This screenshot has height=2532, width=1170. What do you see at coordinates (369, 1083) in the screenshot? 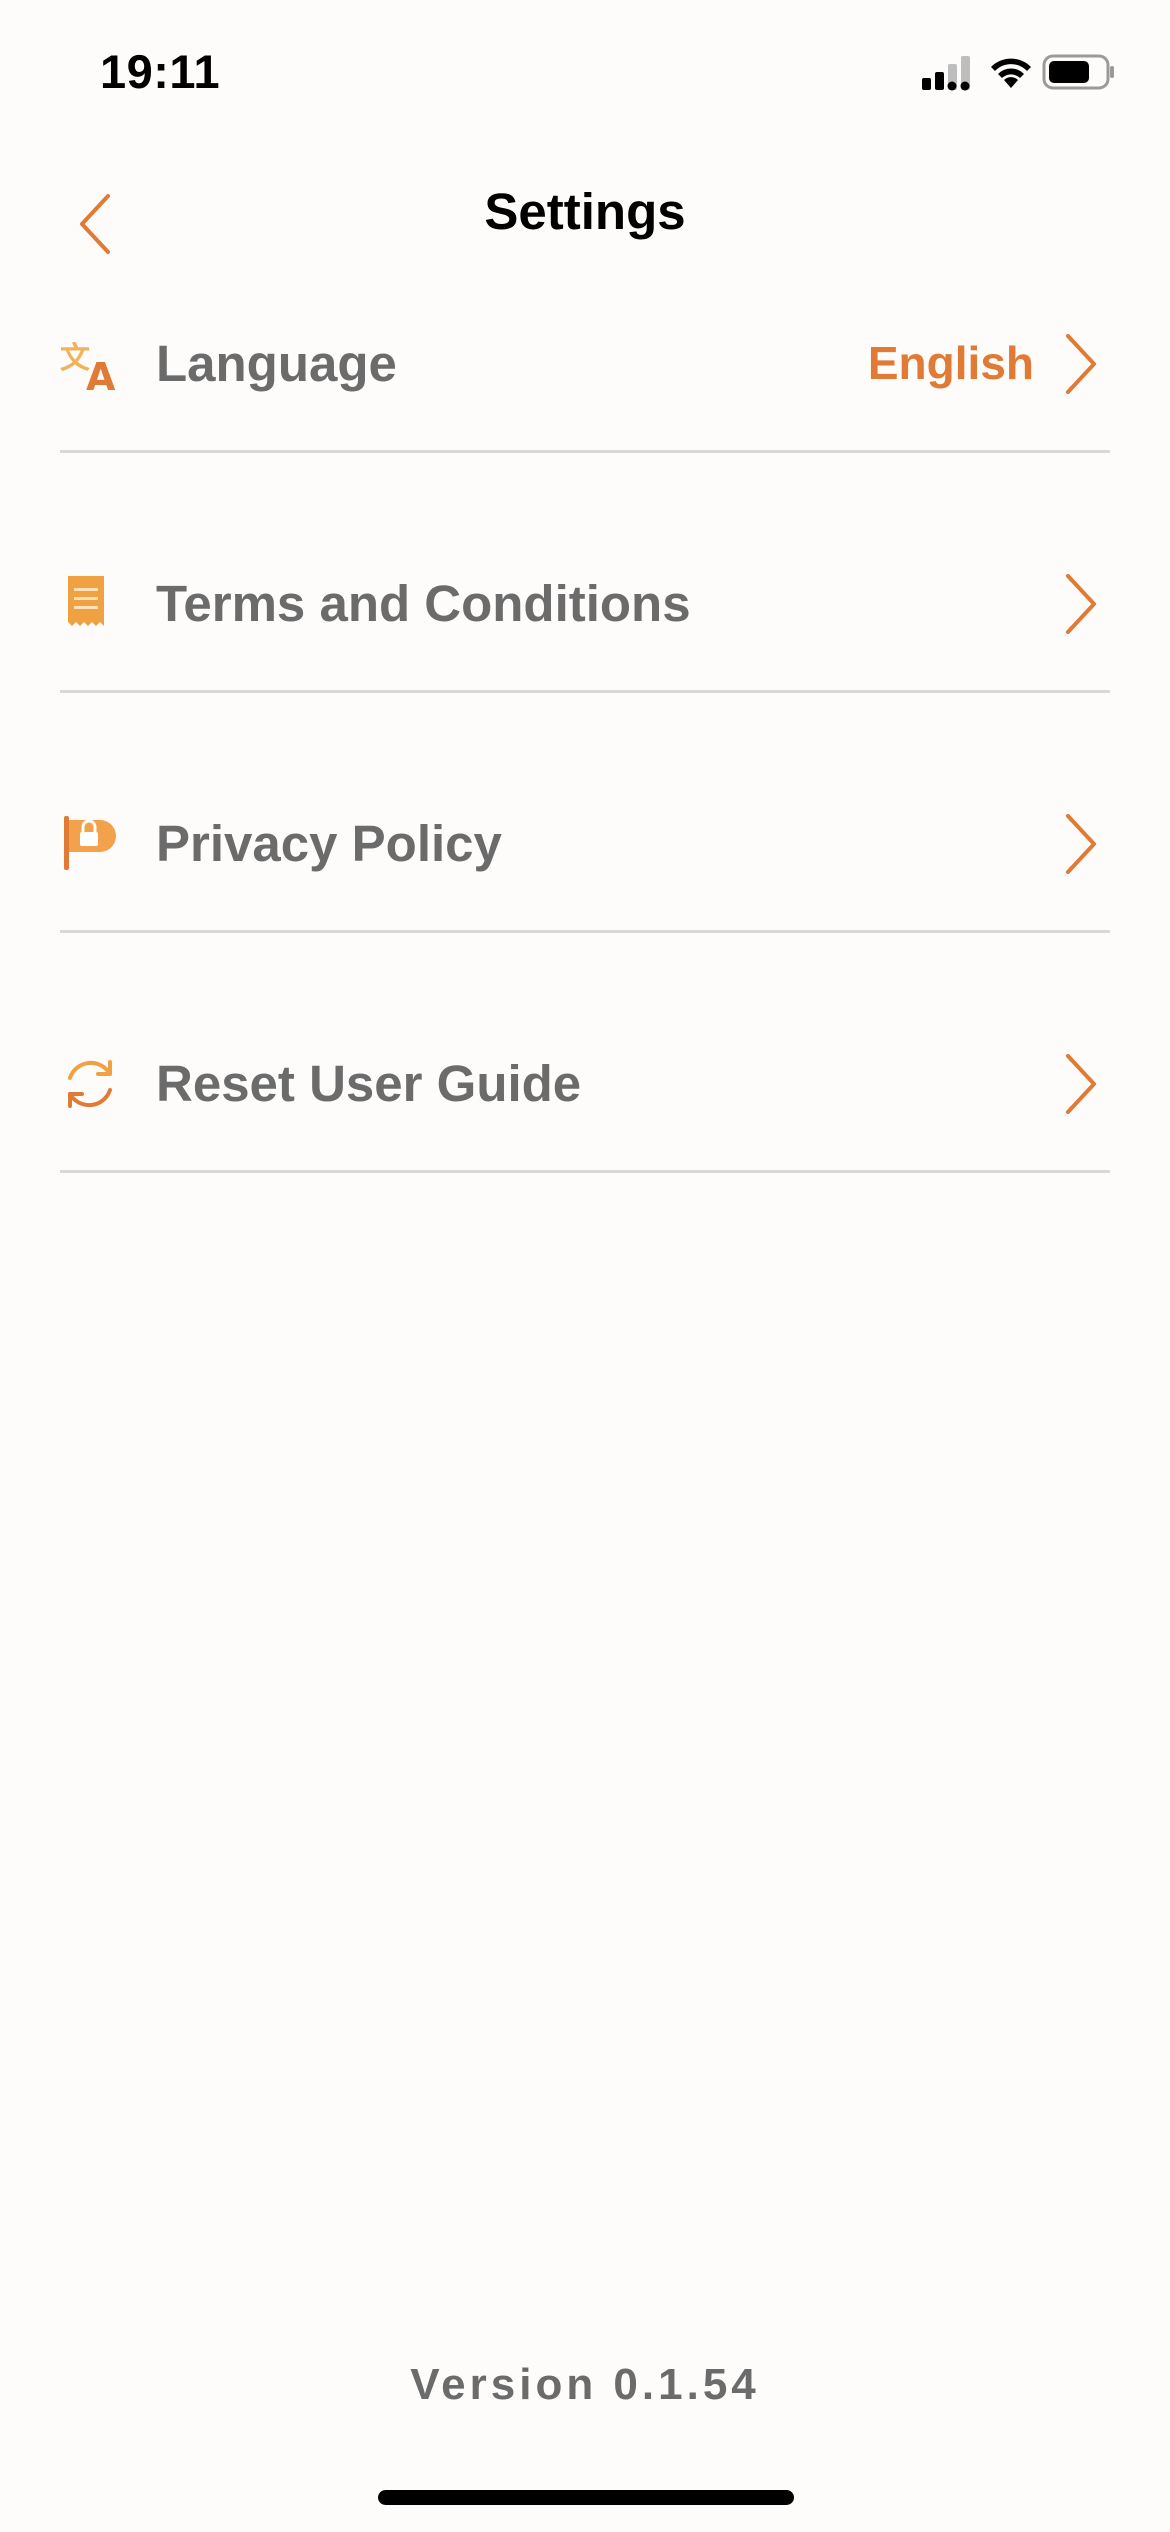
I see `settings-item-label: Reset User Guide` at bounding box center [369, 1083].